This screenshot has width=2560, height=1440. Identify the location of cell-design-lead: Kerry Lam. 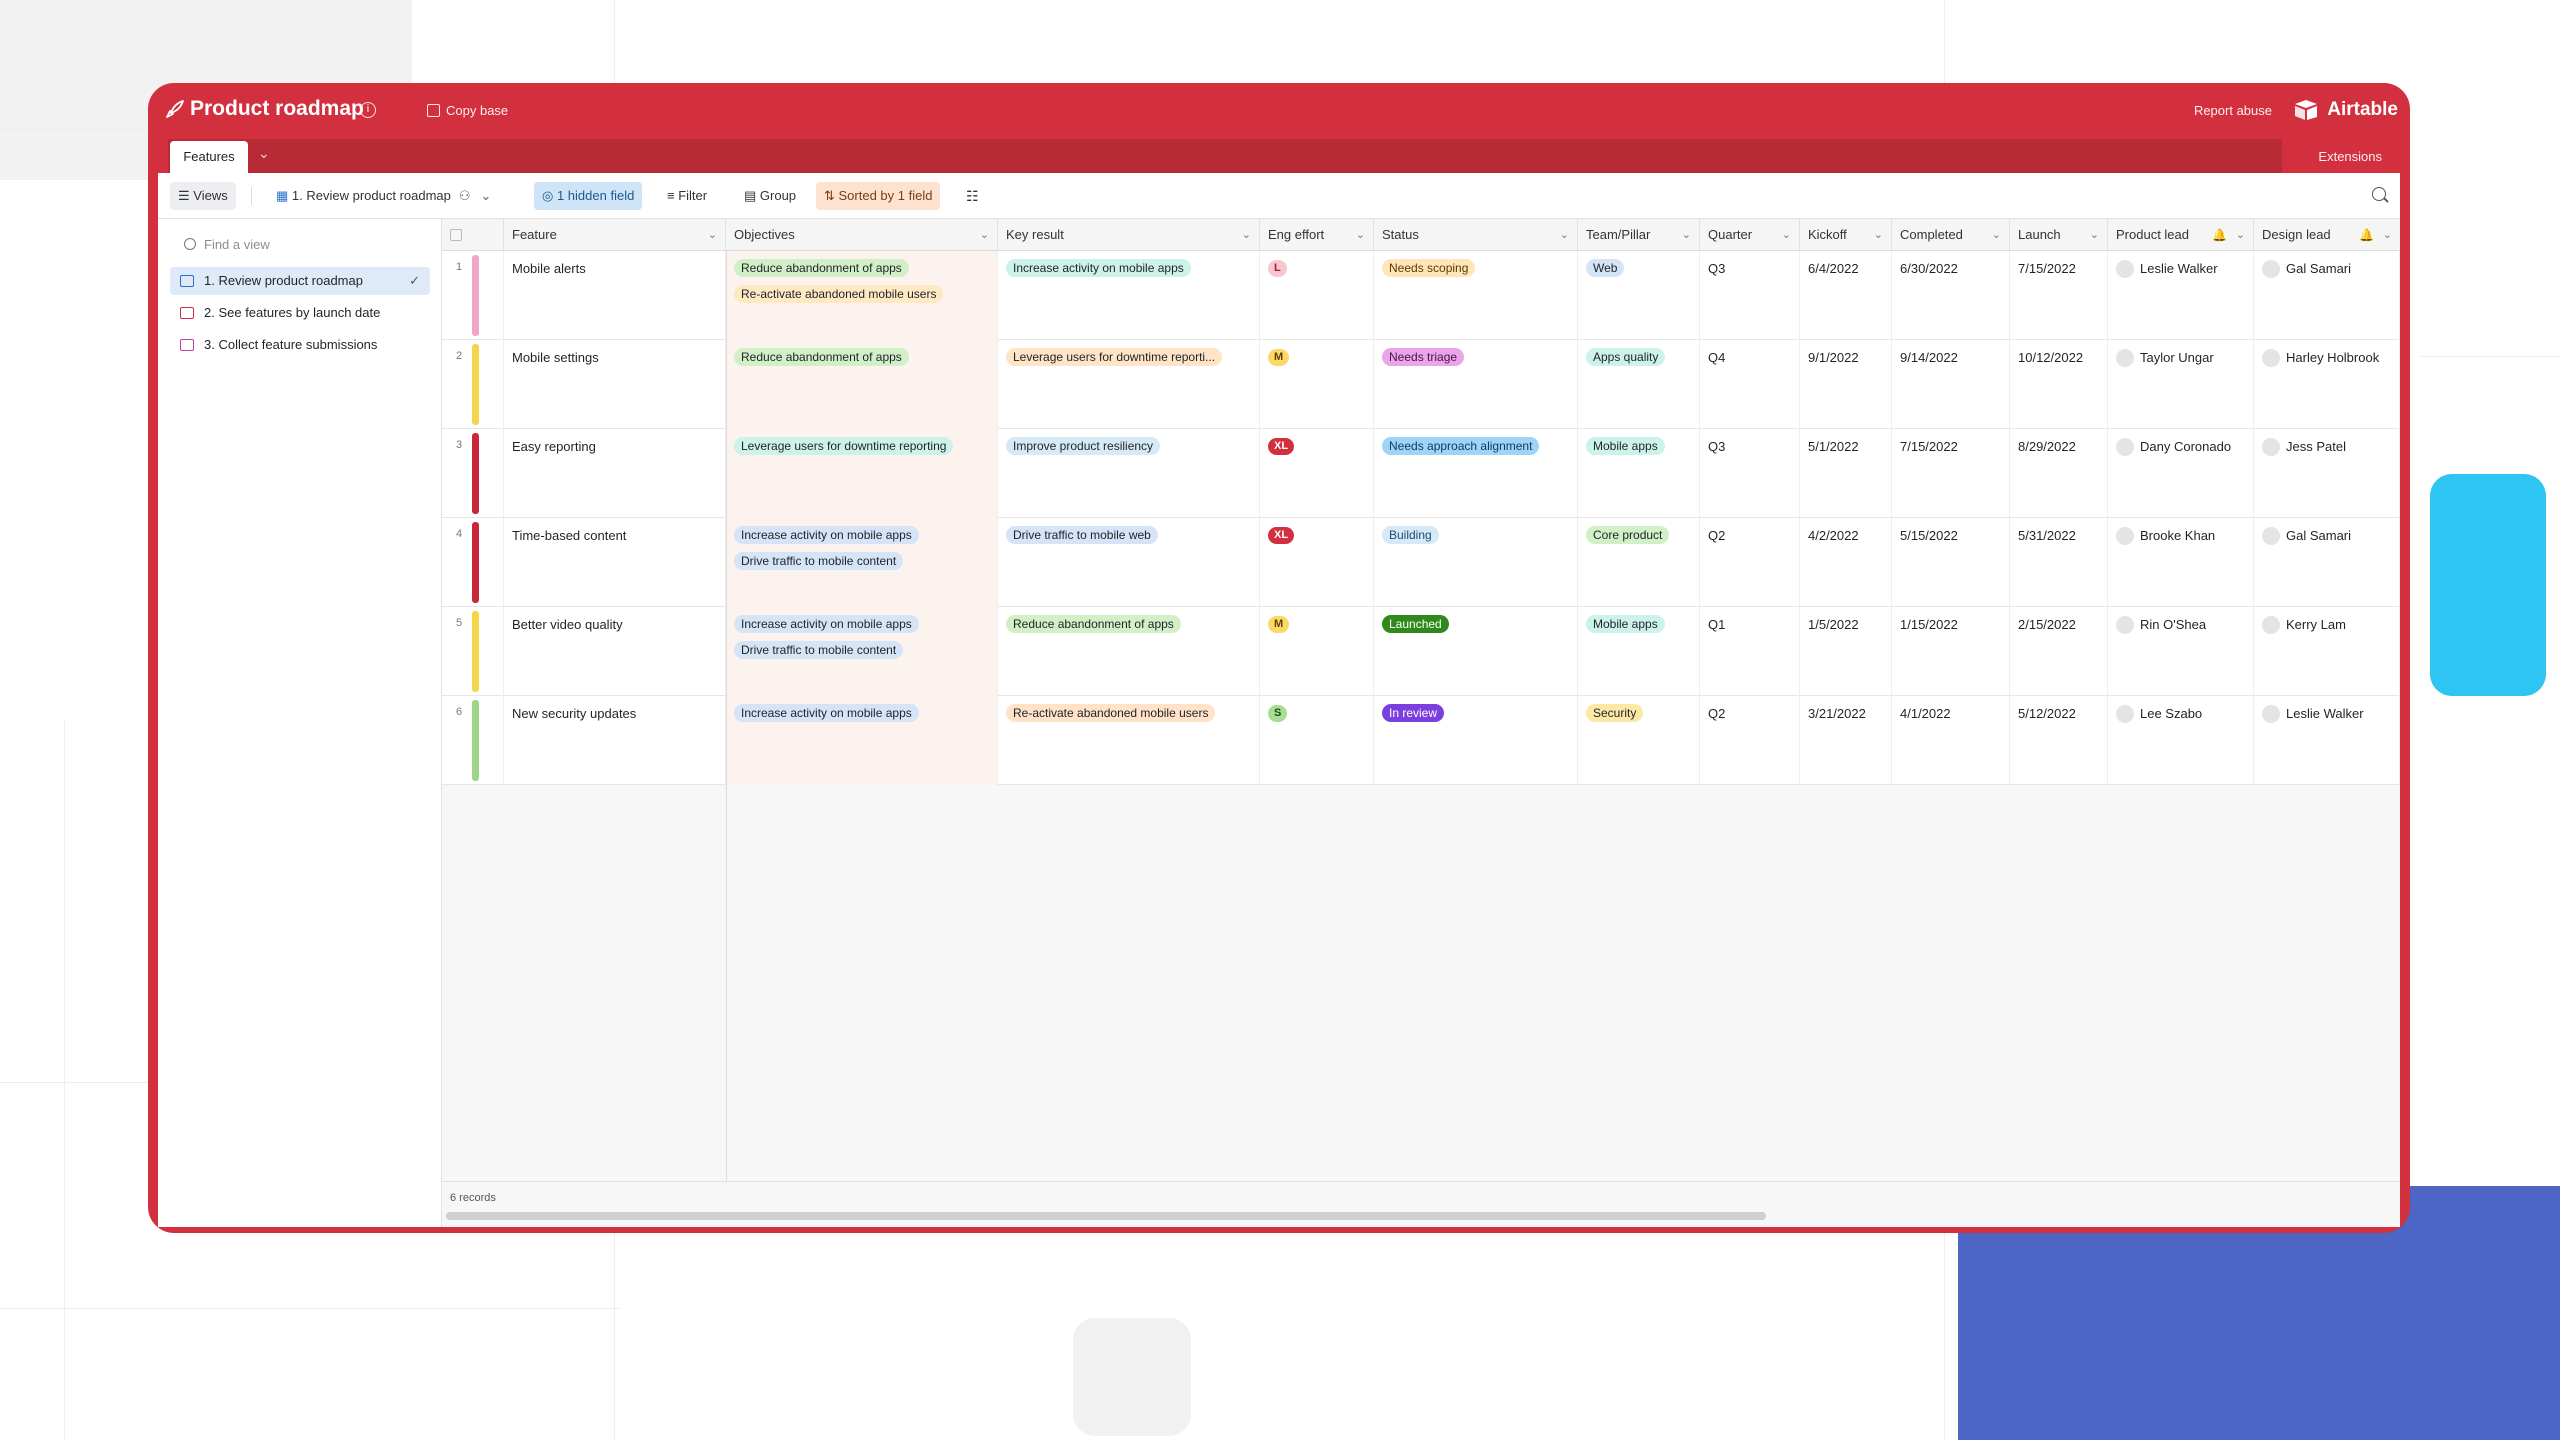
(2327, 651).